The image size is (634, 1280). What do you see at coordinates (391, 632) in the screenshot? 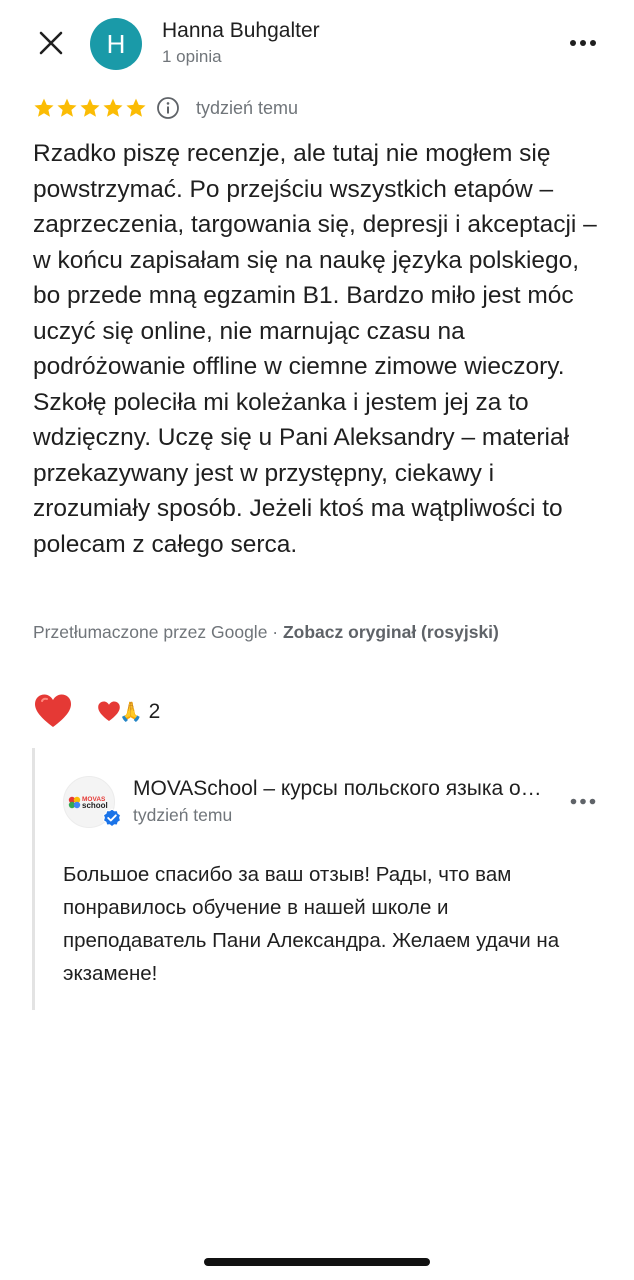
I see `see-original-link: Zobacz oryginał (rosyjski)` at bounding box center [391, 632].